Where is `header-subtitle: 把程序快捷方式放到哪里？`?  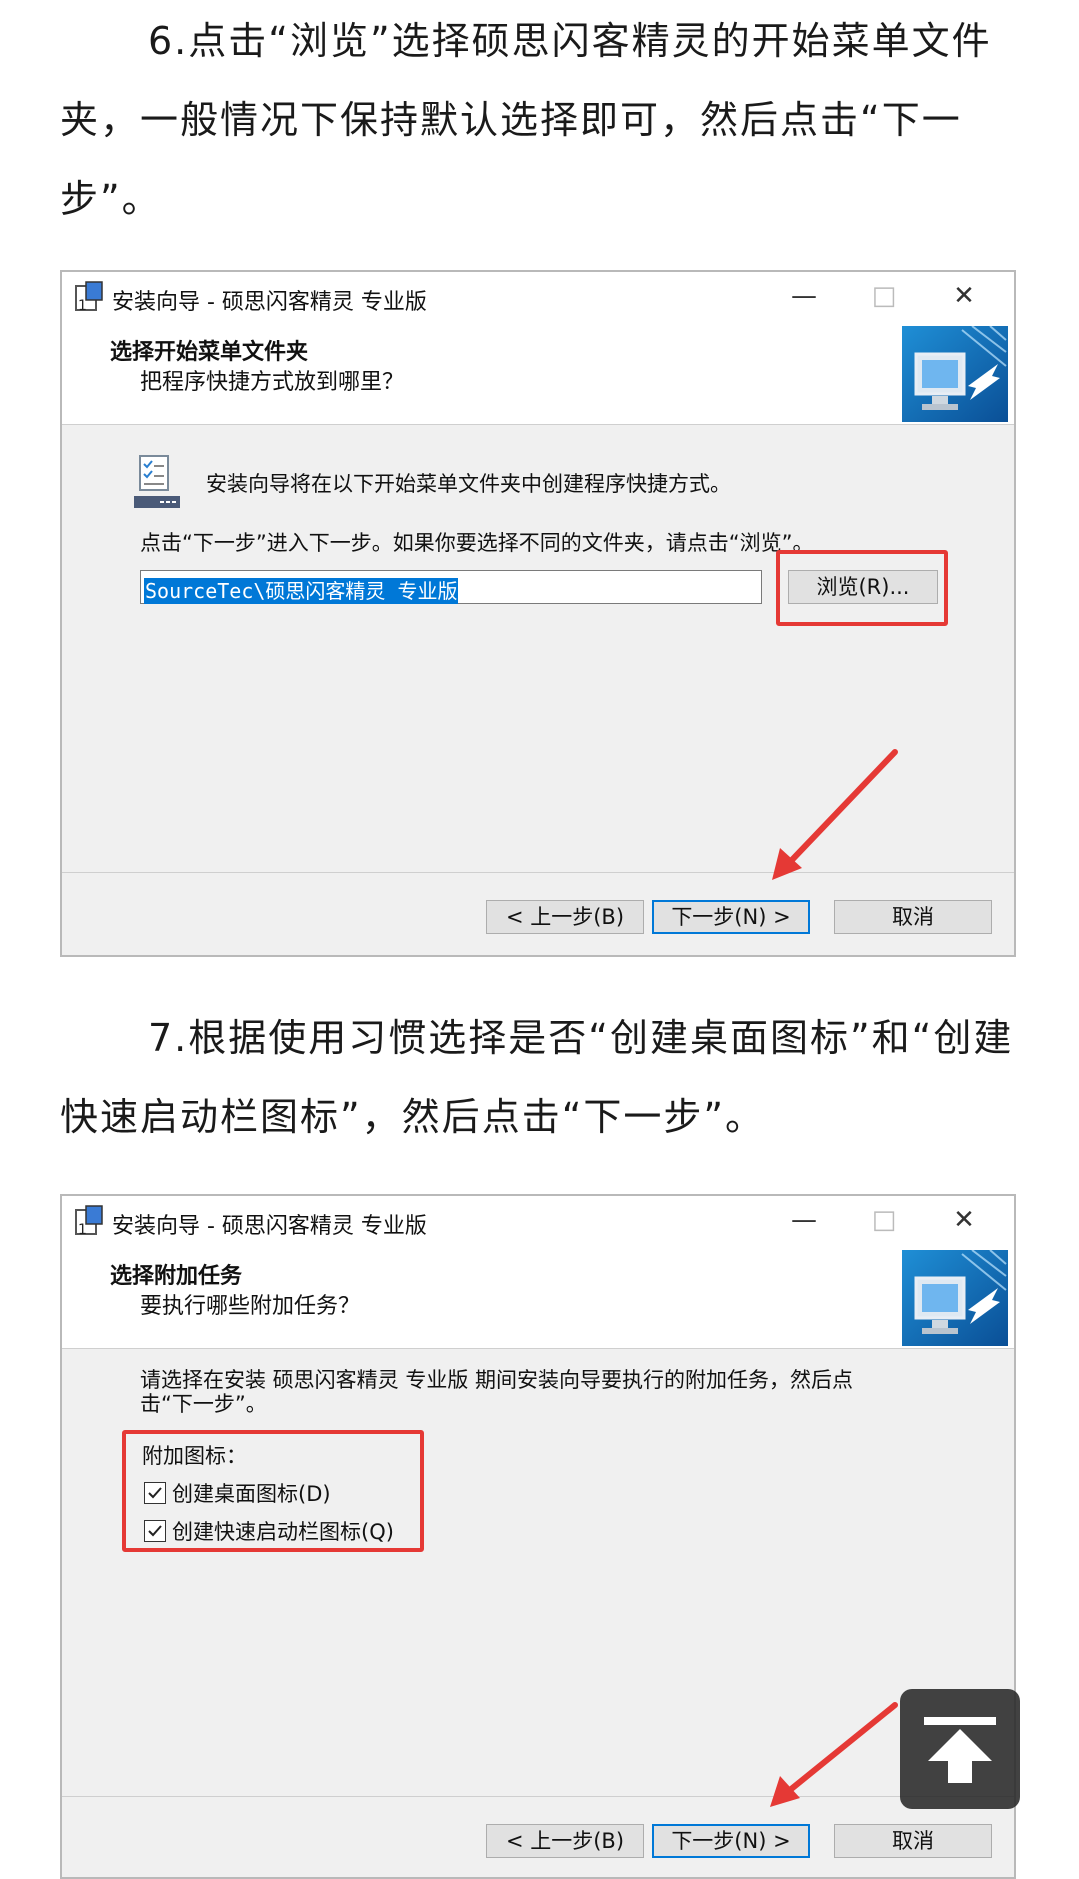
header-subtitle: 把程序快捷方式放到哪里？ is located at coordinates (272, 382).